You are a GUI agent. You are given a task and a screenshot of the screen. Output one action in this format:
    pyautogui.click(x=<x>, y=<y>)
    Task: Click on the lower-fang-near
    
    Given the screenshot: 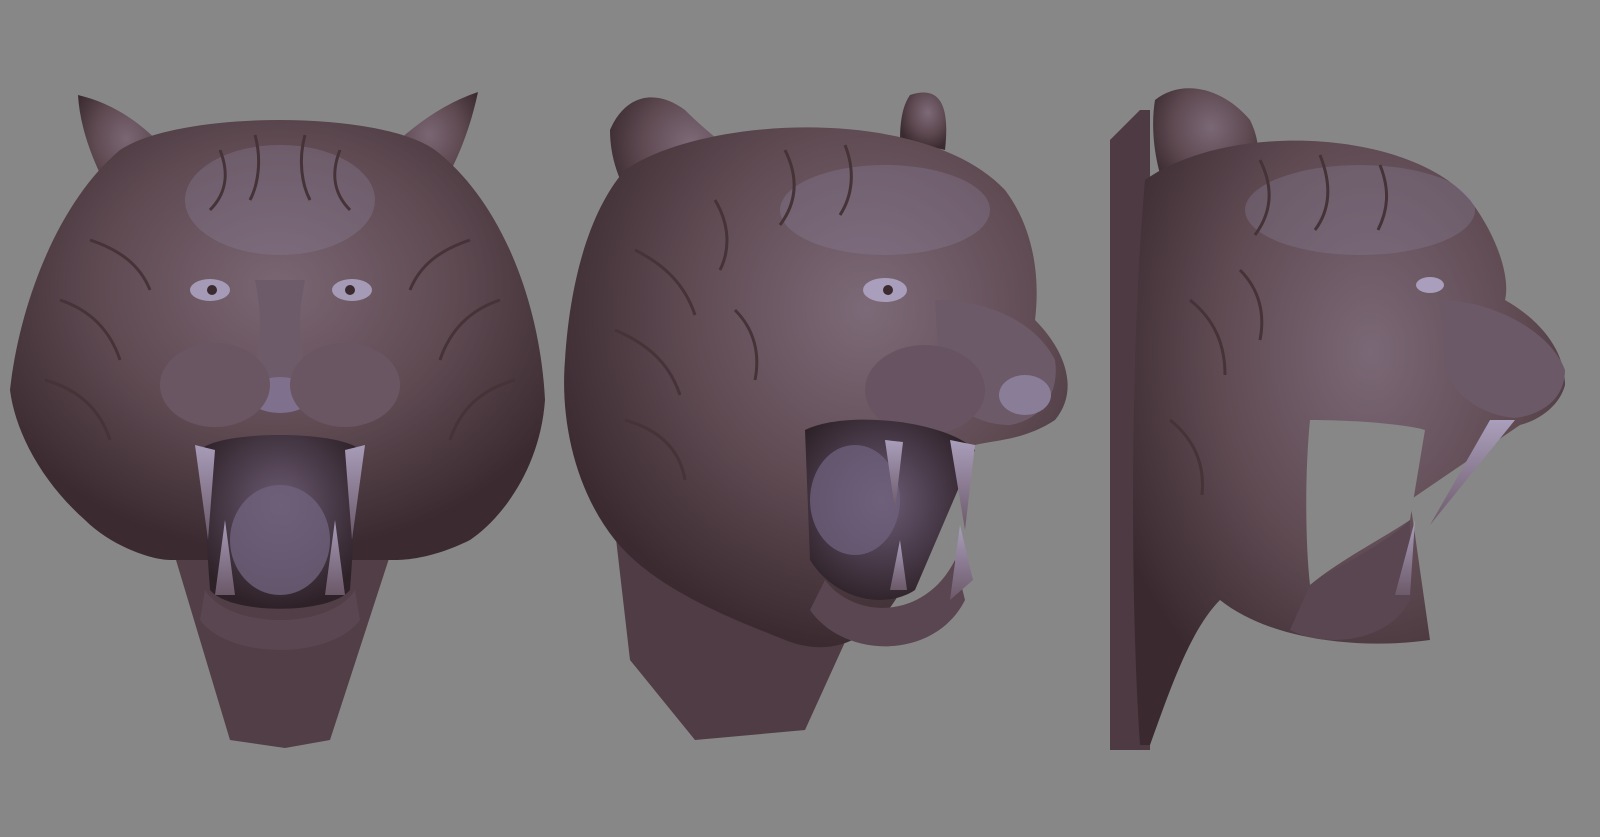 What is the action you would take?
    pyautogui.click(x=961, y=562)
    